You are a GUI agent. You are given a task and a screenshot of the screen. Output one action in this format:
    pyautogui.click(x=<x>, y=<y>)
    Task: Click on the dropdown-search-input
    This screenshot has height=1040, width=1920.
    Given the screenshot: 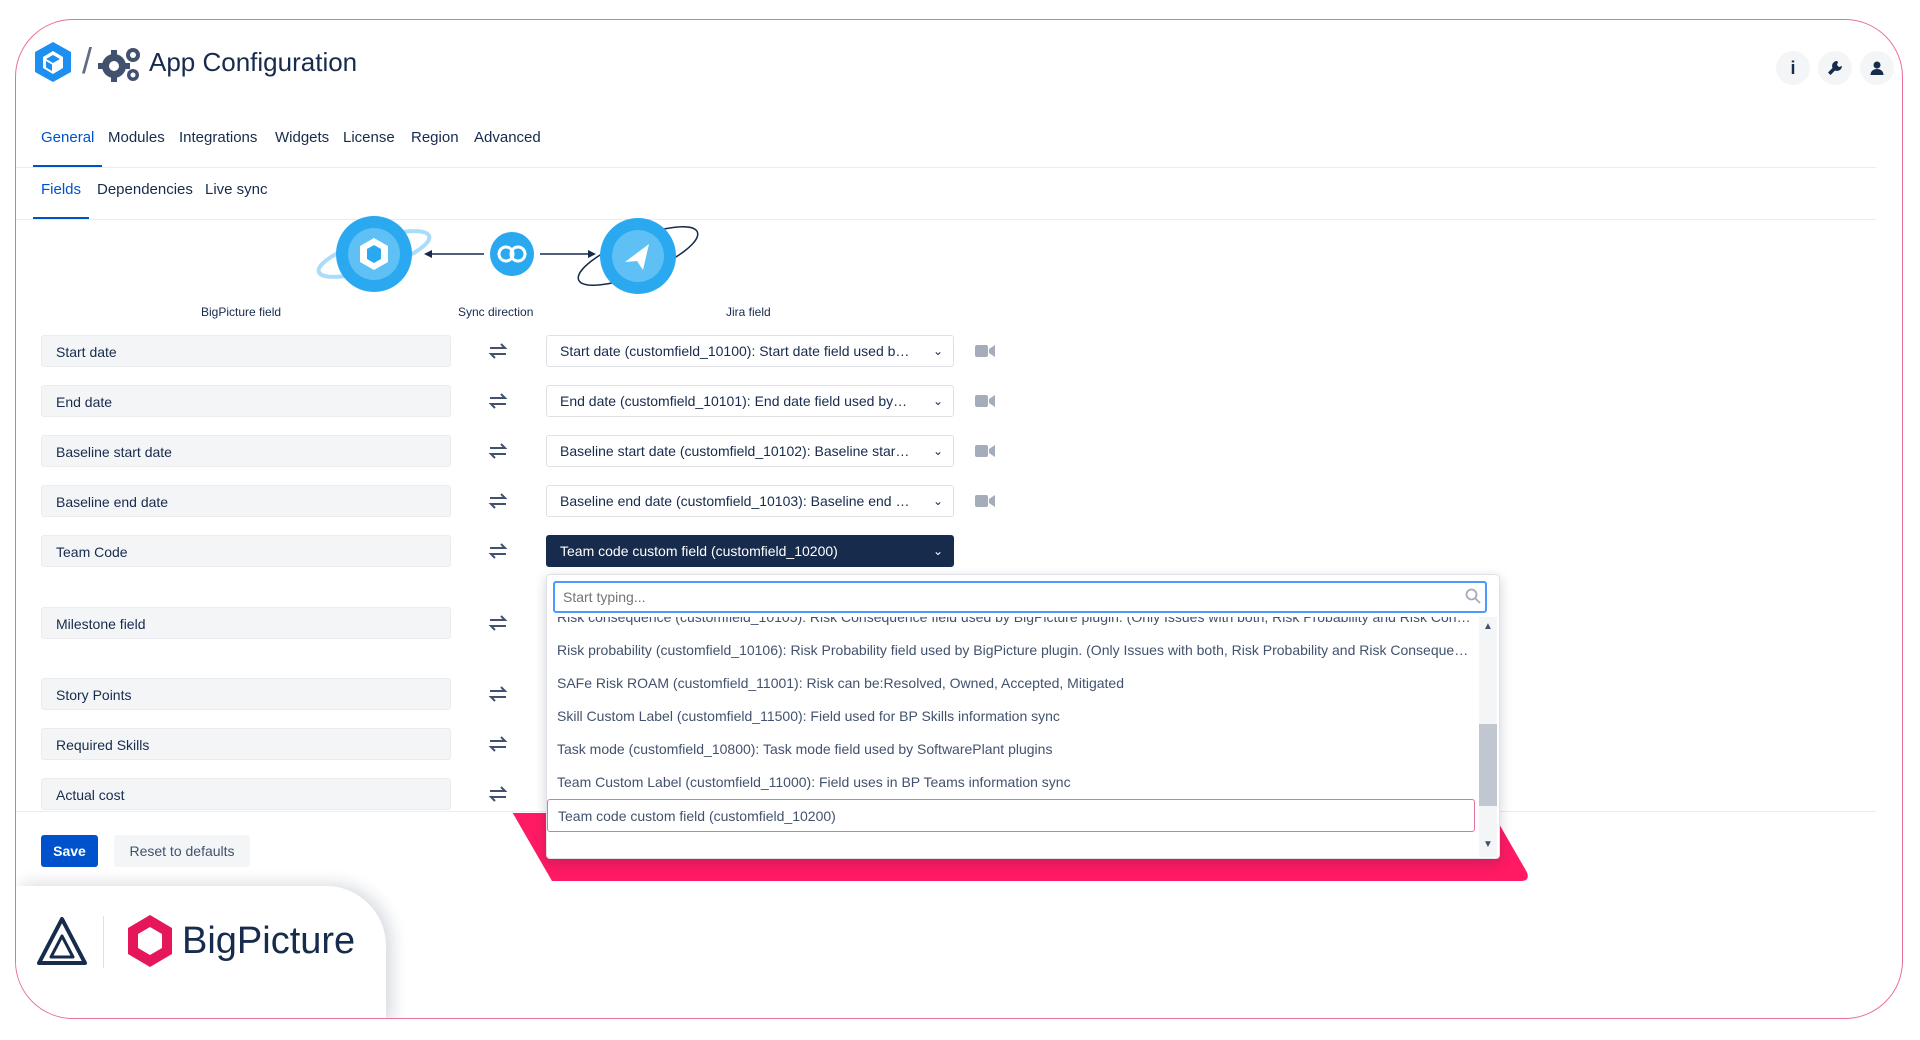 What is the action you would take?
    pyautogui.click(x=1020, y=597)
    